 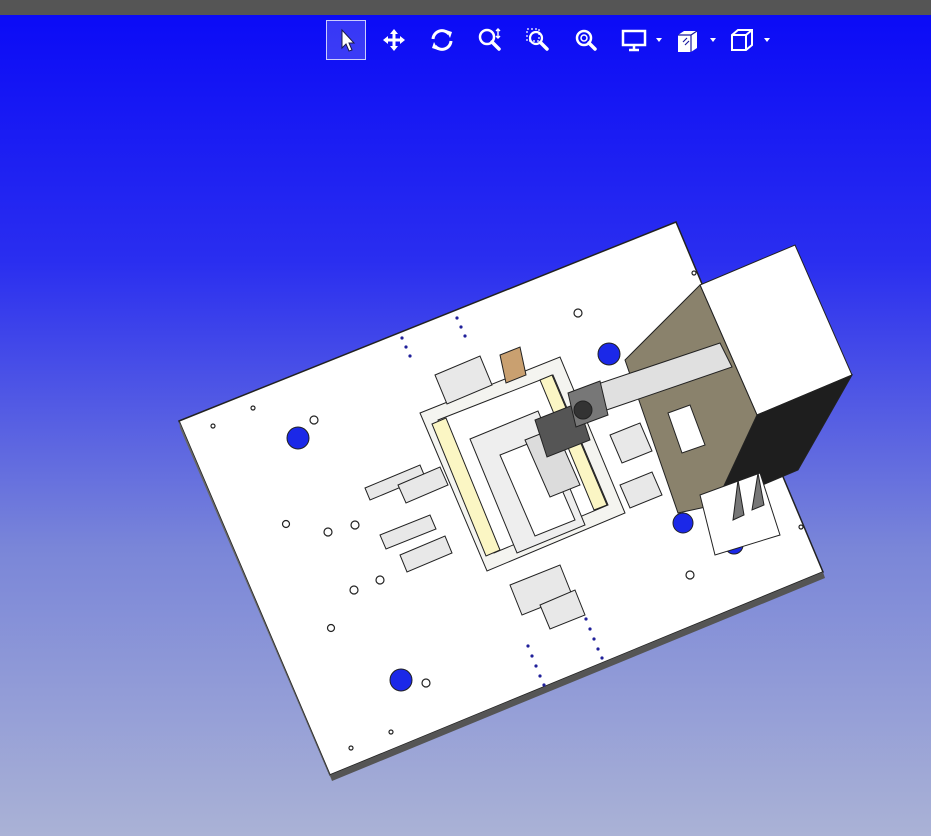 I want to click on section-box-icon, so click(x=688, y=41).